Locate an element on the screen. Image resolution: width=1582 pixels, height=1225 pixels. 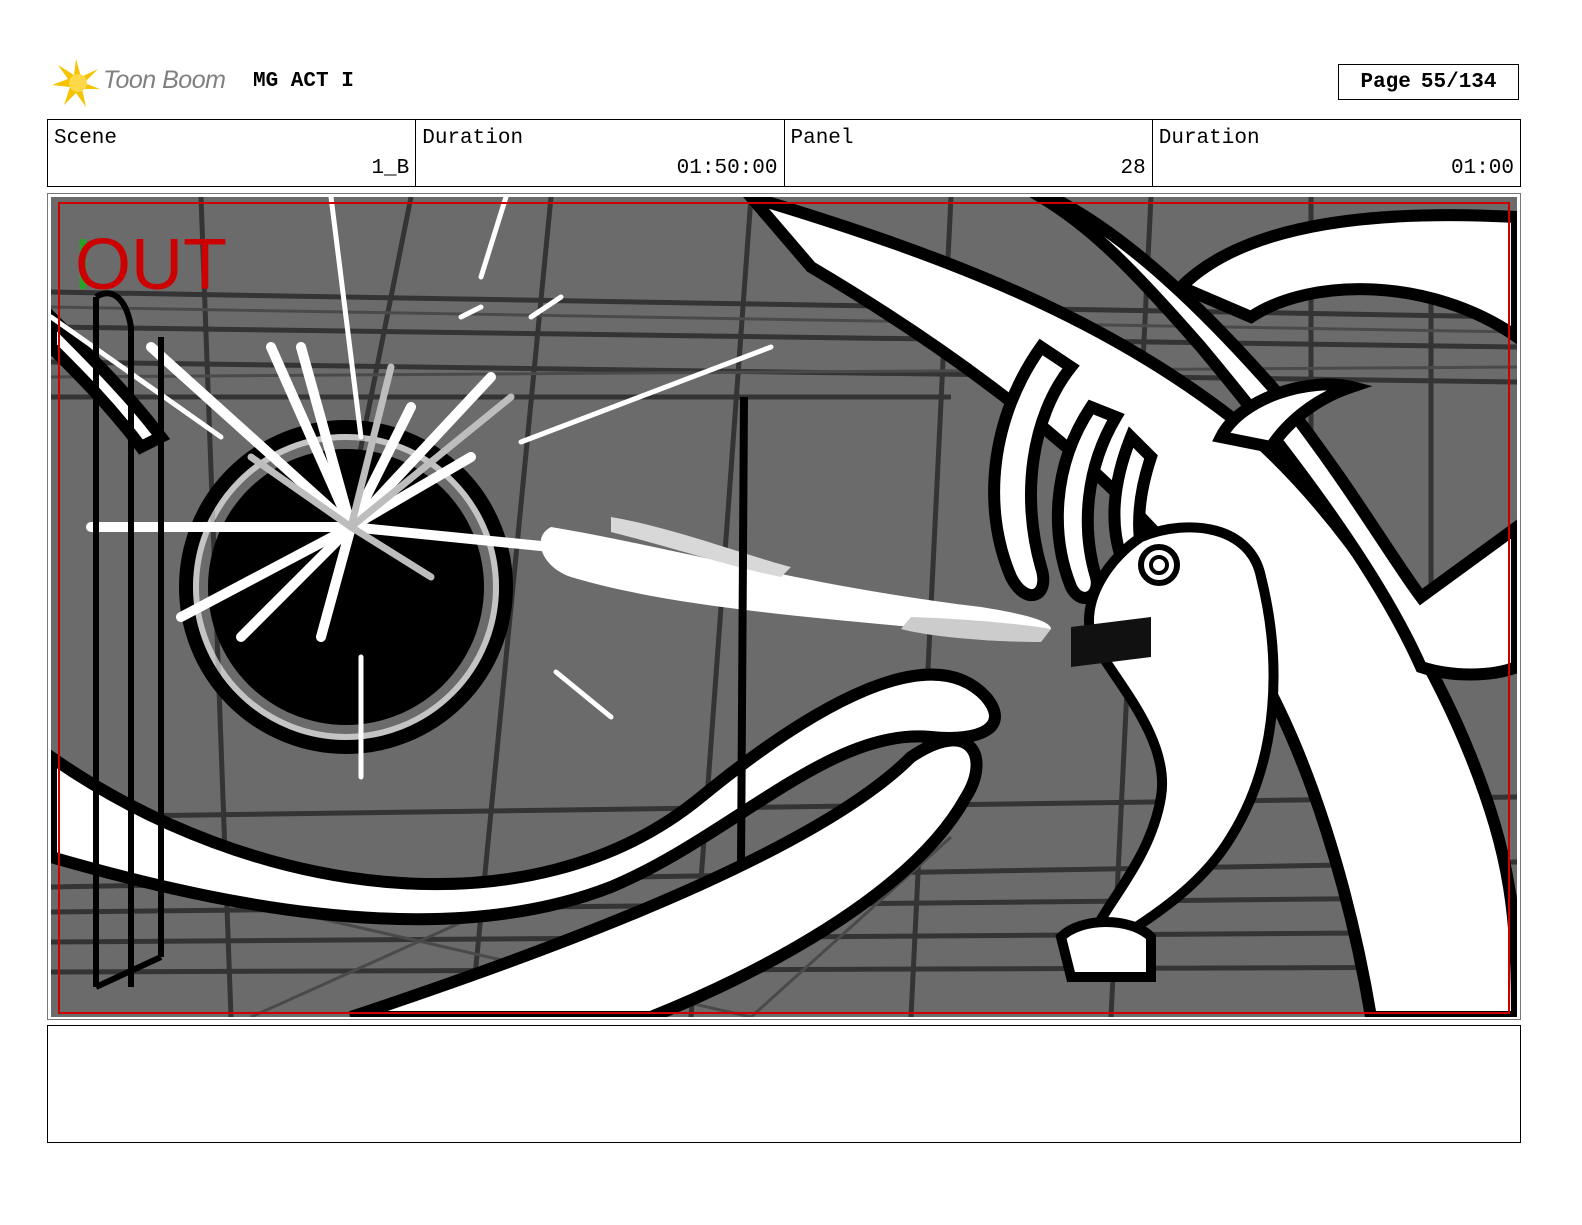
pole is located at coordinates (742, 632).